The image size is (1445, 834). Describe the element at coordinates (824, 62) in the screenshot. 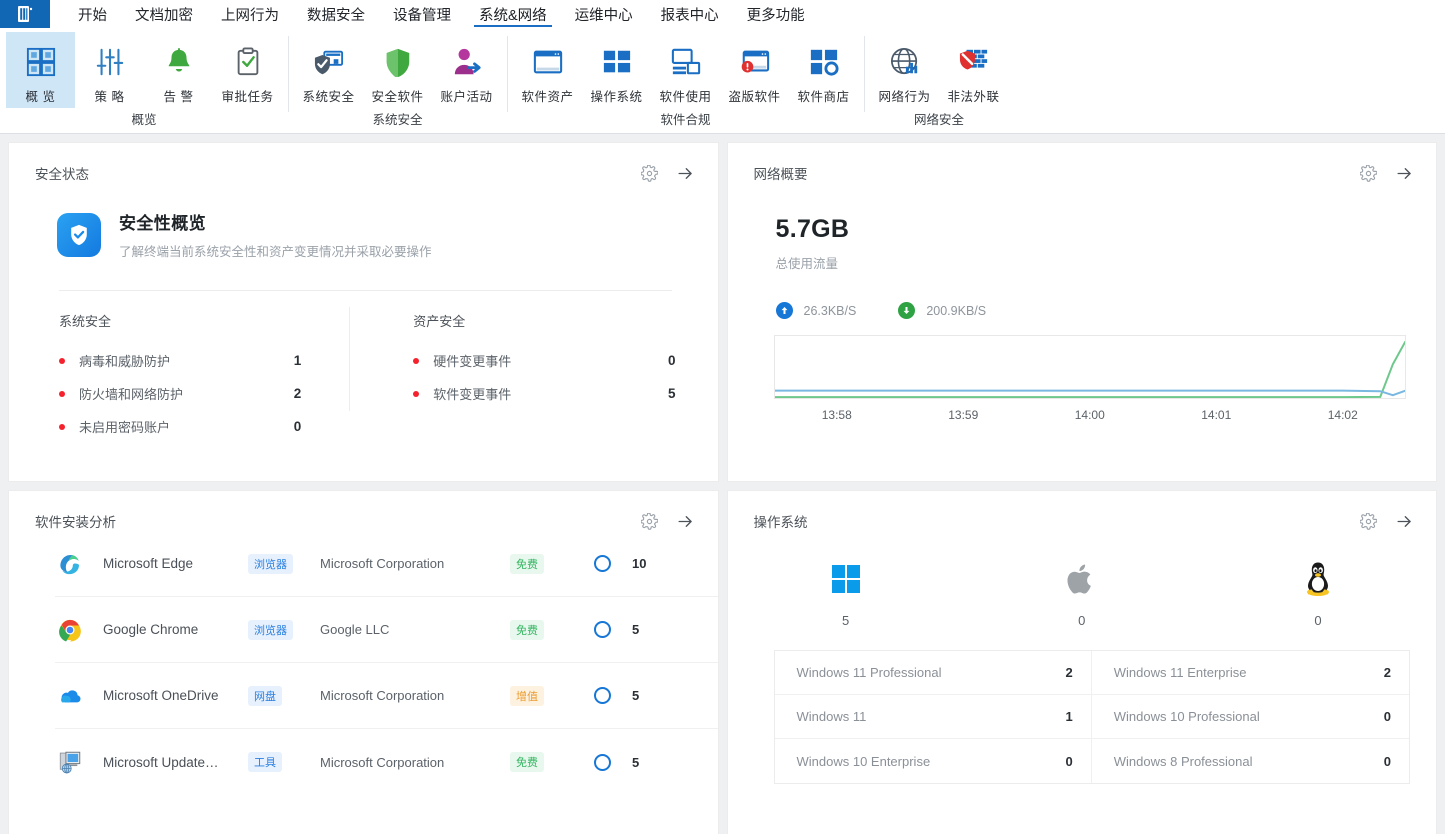

I see `store-tiles-icon` at that location.